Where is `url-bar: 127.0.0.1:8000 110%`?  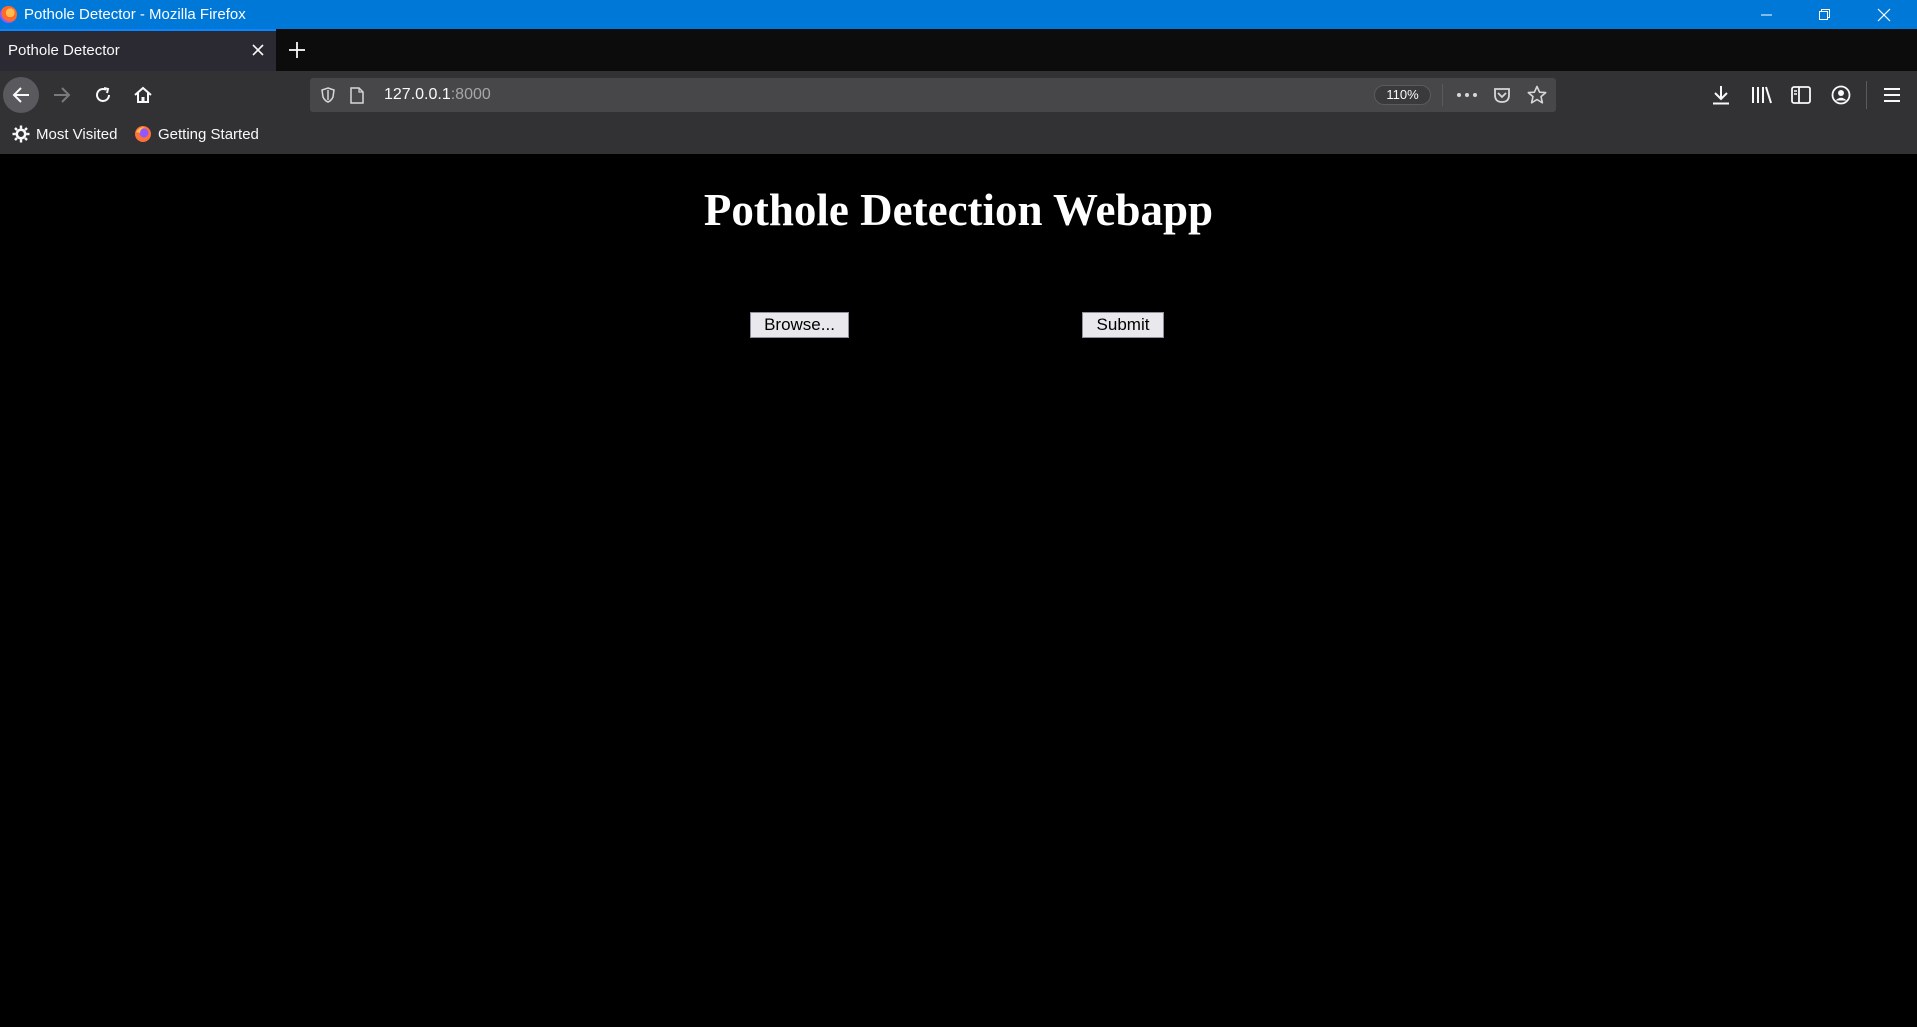 url-bar: 127.0.0.1:8000 110% is located at coordinates (933, 95).